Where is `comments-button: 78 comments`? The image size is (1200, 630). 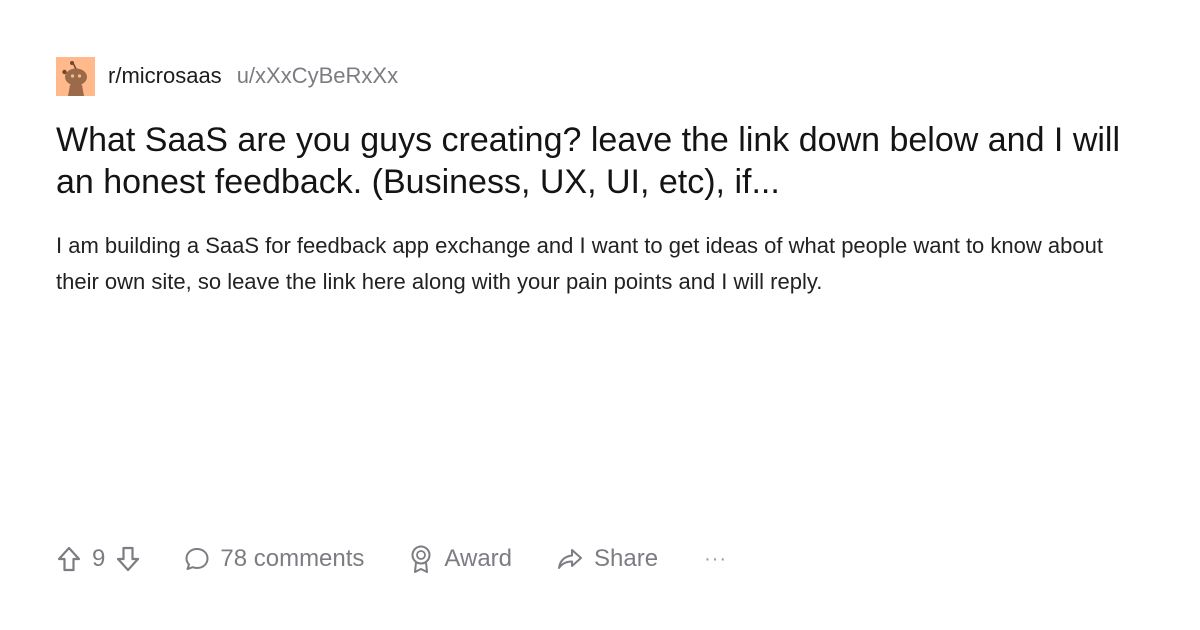
comments-button: 78 comments is located at coordinates (274, 559).